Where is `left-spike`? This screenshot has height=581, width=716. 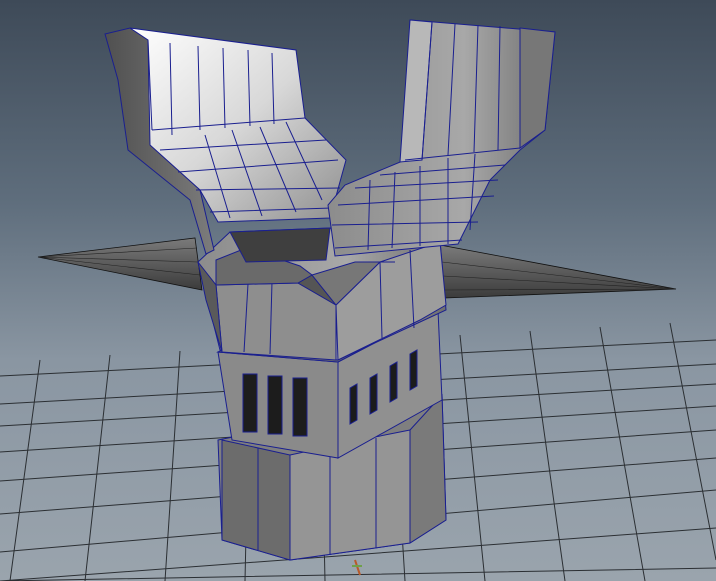
left-spike is located at coordinates (120, 264).